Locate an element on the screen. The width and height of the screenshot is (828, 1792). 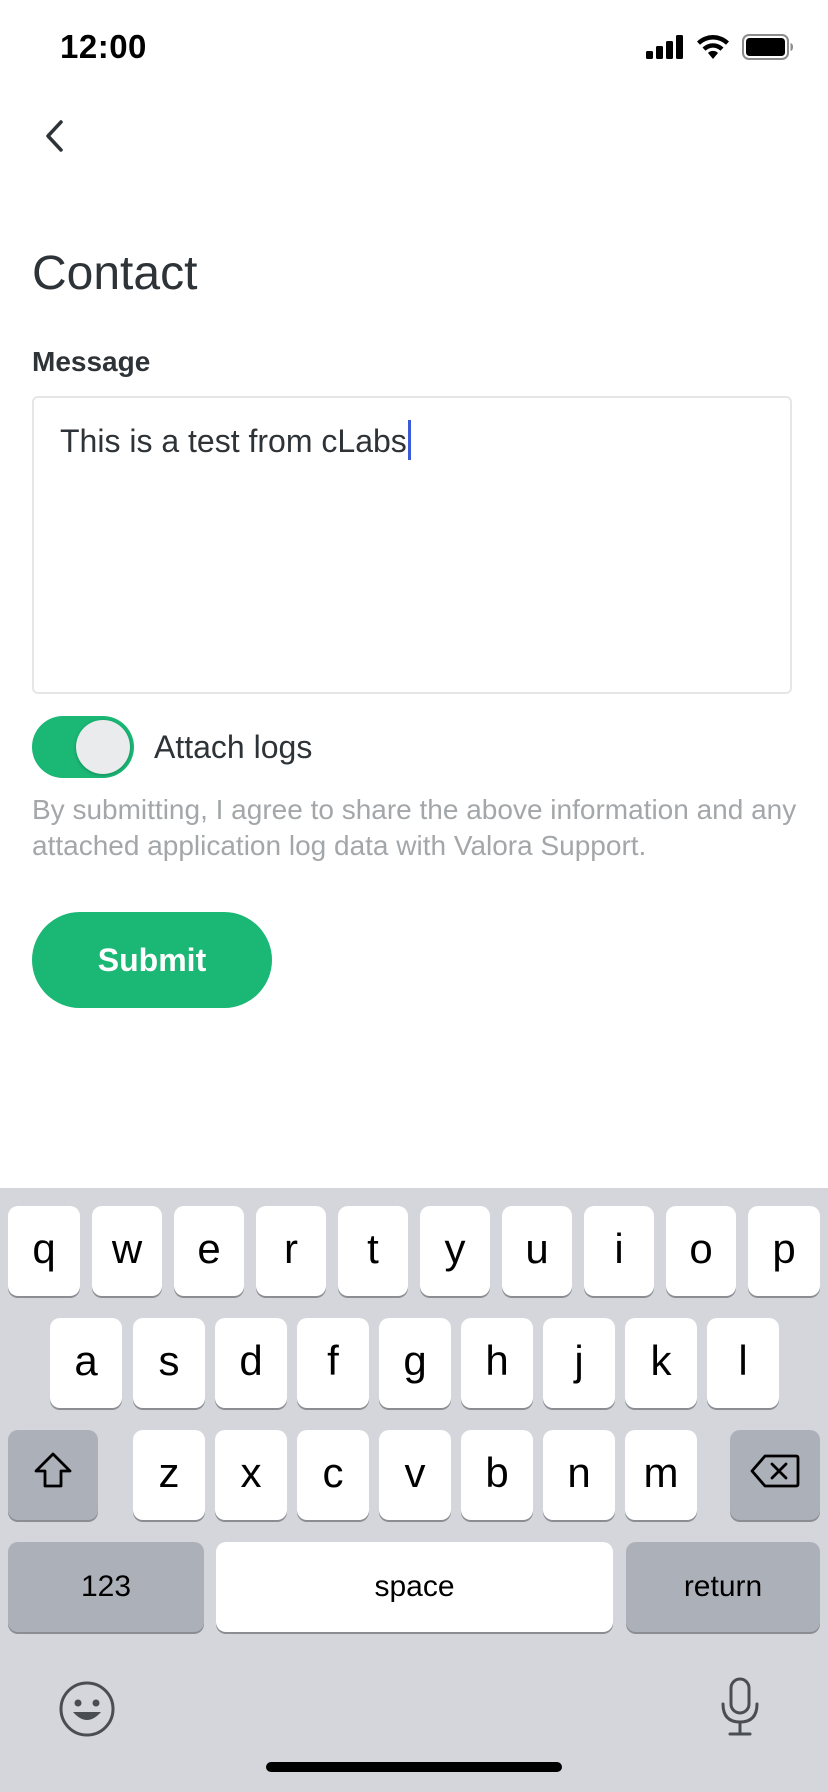
key-p: p is located at coordinates (784, 1251).